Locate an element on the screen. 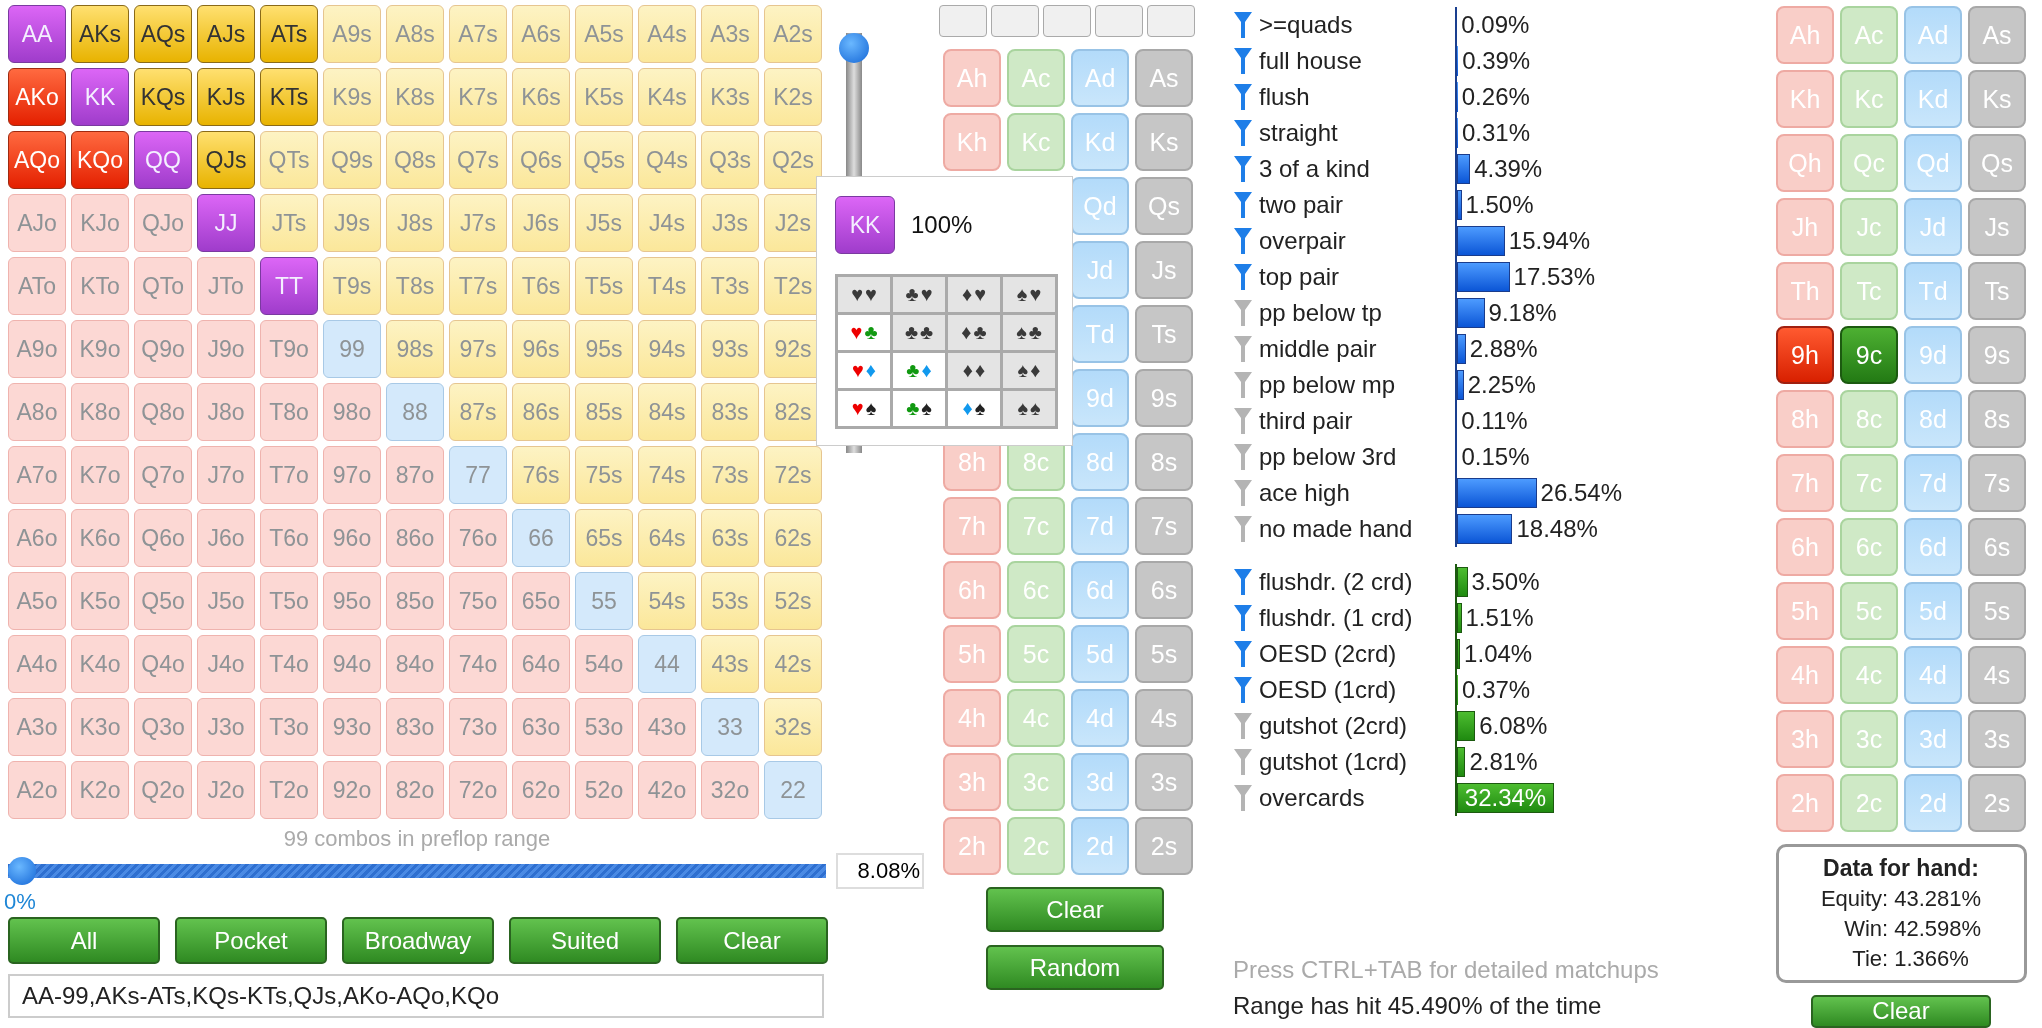 The width and height of the screenshot is (2042, 1028). hand-cell: 75o is located at coordinates (478, 601).